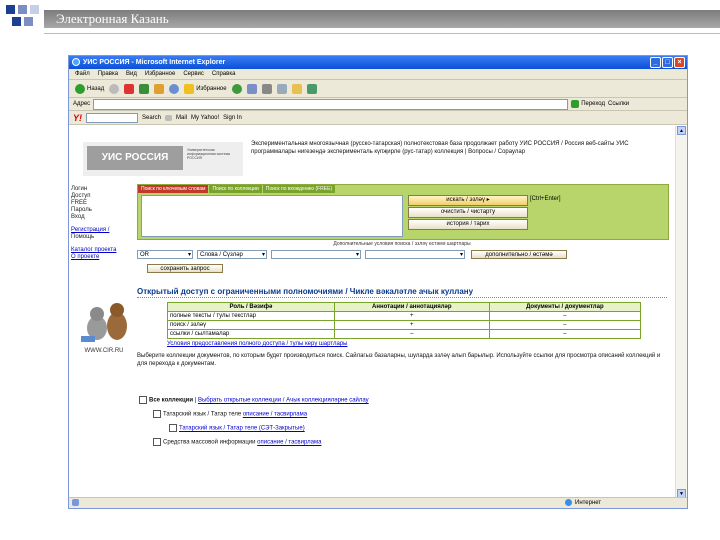  What do you see at coordinates (108, 74) in the screenshot?
I see `menu-edit: Правка` at bounding box center [108, 74].